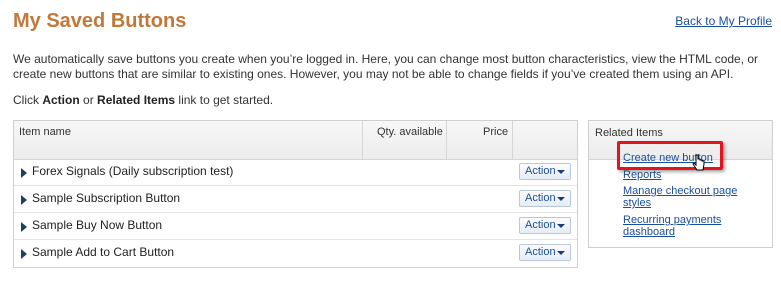 The image size is (781, 281). Describe the element at coordinates (133, 171) in the screenshot. I see `item-name: Forex Signals (Daily subscription test)` at that location.